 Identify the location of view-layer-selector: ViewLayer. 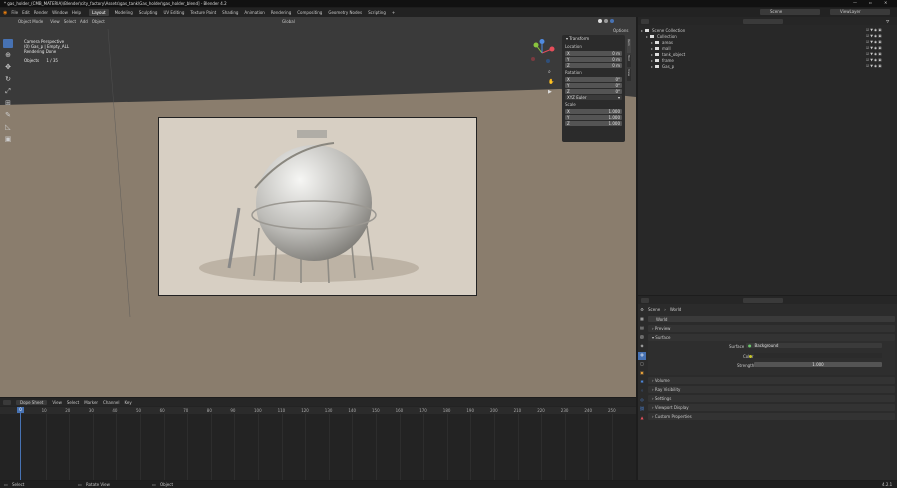
(860, 12).